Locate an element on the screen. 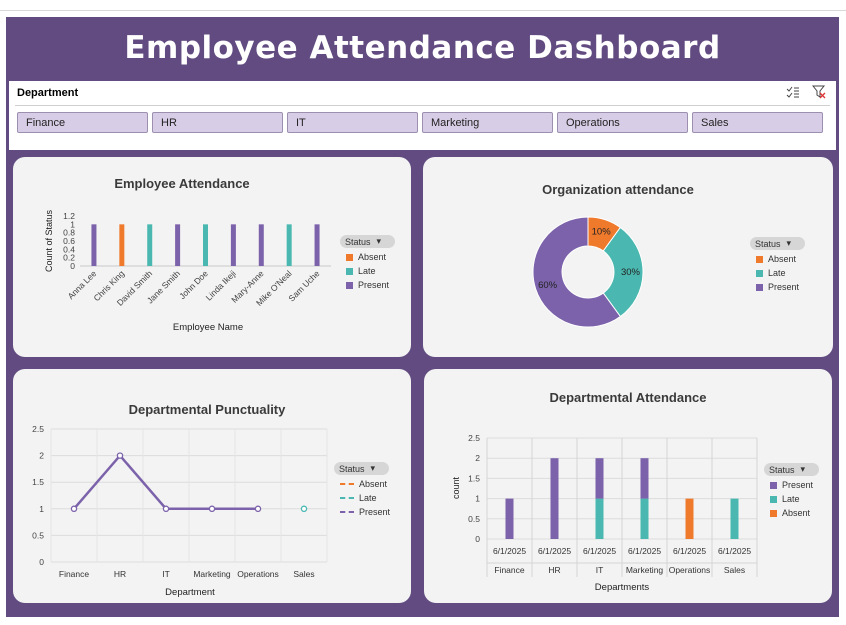 The image size is (846, 625). departmental-punctuality-title: Departmental Punctuality is located at coordinates (207, 409).